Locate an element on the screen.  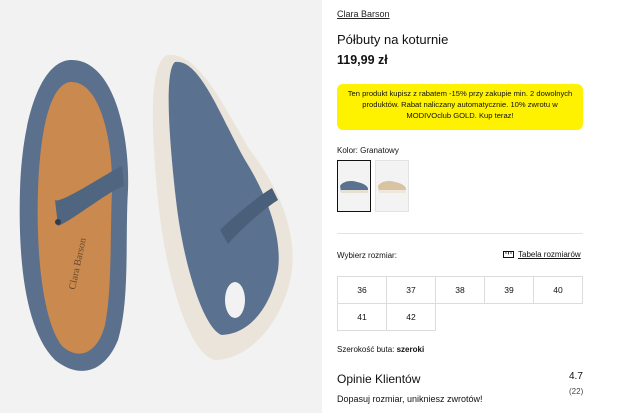
product-price: 119,99 zł is located at coordinates (362, 60).